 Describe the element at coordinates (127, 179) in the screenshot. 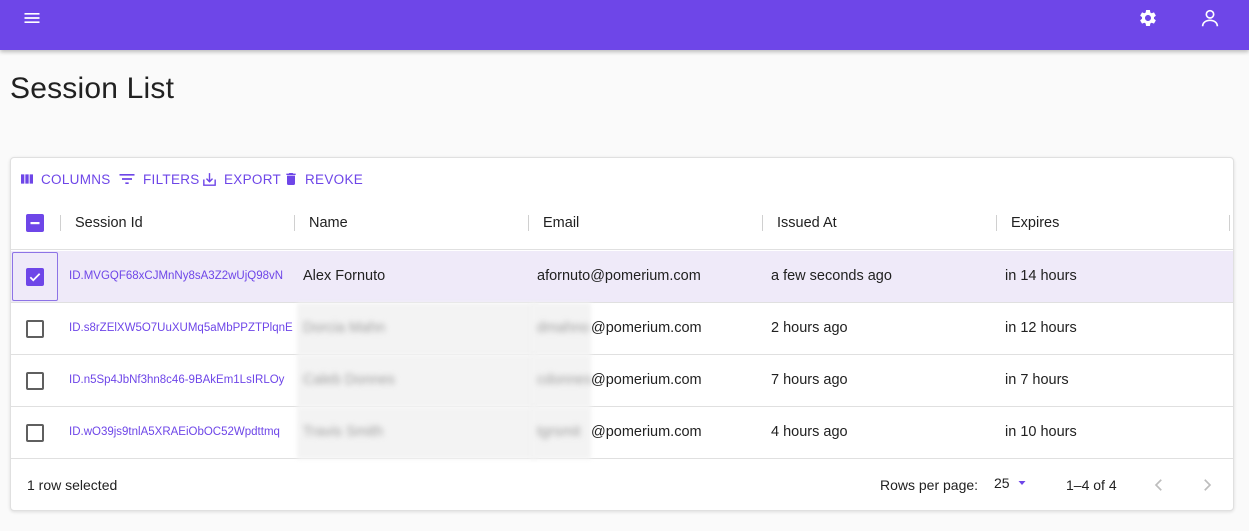

I see `filter-icon` at that location.